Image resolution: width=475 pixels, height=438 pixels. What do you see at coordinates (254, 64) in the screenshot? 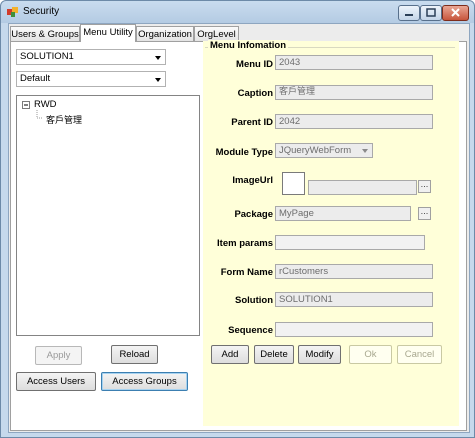
I see `menu-id-label: Menu ID` at bounding box center [254, 64].